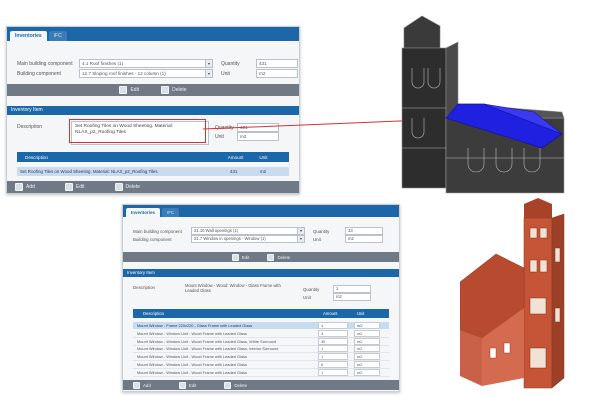 The width and height of the screenshot is (599, 396). What do you see at coordinates (483, 104) in the screenshot?
I see `church-3d-model-xray` at bounding box center [483, 104].